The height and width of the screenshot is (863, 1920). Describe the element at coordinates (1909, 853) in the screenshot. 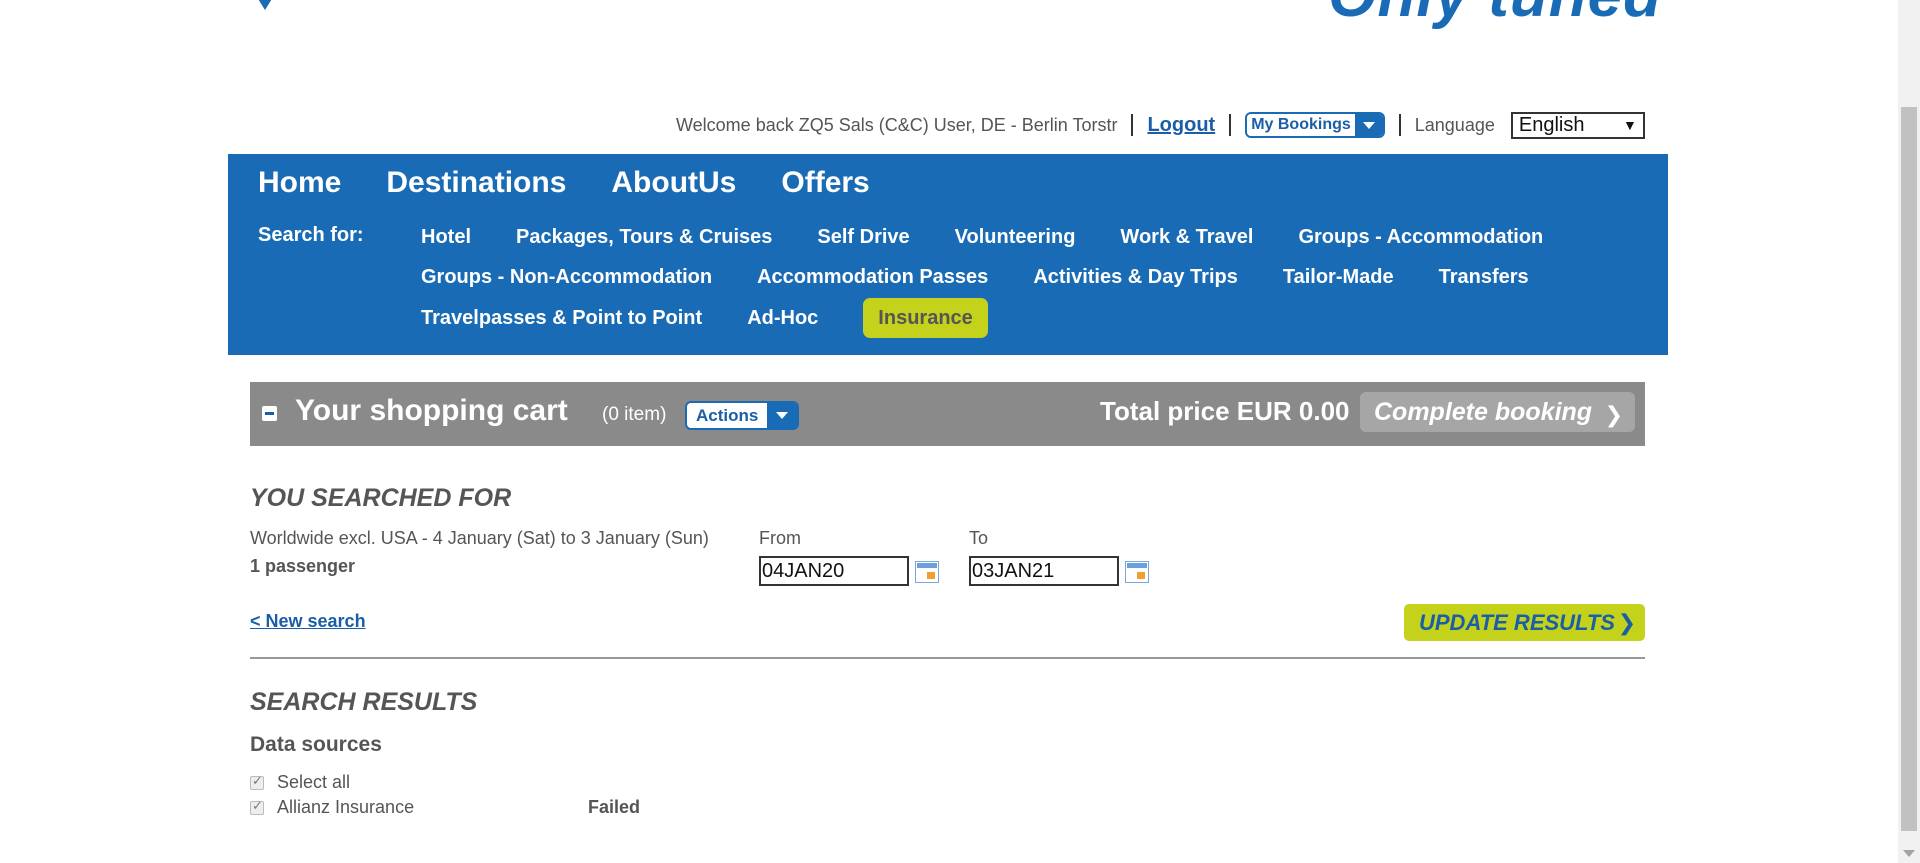

I see `scroll-down-icon` at that location.